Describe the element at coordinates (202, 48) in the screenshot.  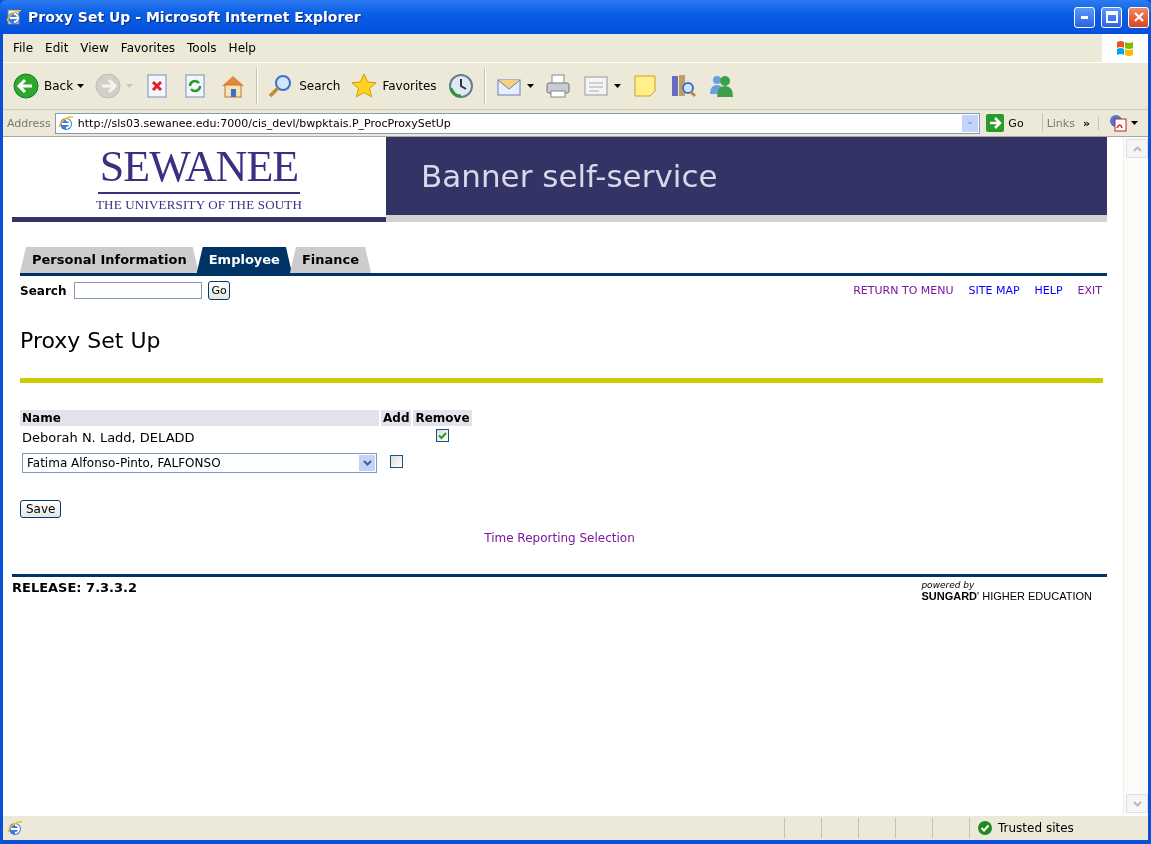
I see `menu-item: Tools` at that location.